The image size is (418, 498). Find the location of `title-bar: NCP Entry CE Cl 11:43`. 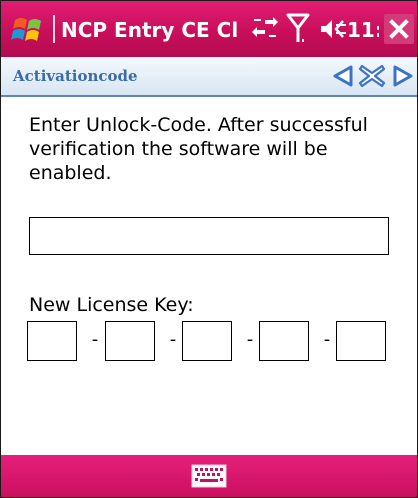

title-bar: NCP Entry CE Cl 11:43 is located at coordinates (209, 29).